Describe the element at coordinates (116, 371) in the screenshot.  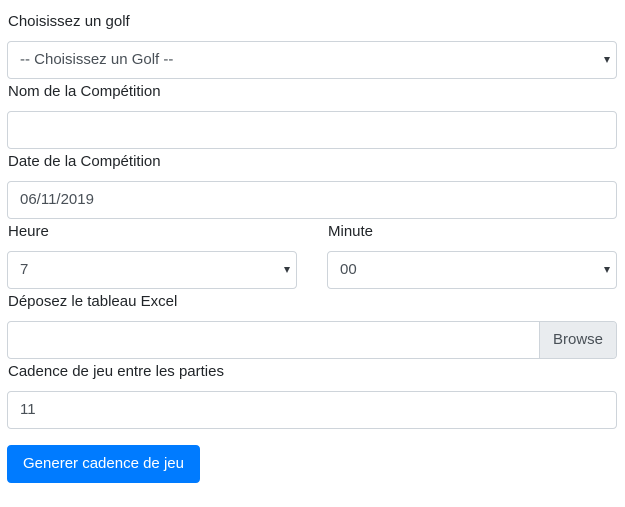
I see `cadence-label: Cadence de jeu entre les parties` at that location.